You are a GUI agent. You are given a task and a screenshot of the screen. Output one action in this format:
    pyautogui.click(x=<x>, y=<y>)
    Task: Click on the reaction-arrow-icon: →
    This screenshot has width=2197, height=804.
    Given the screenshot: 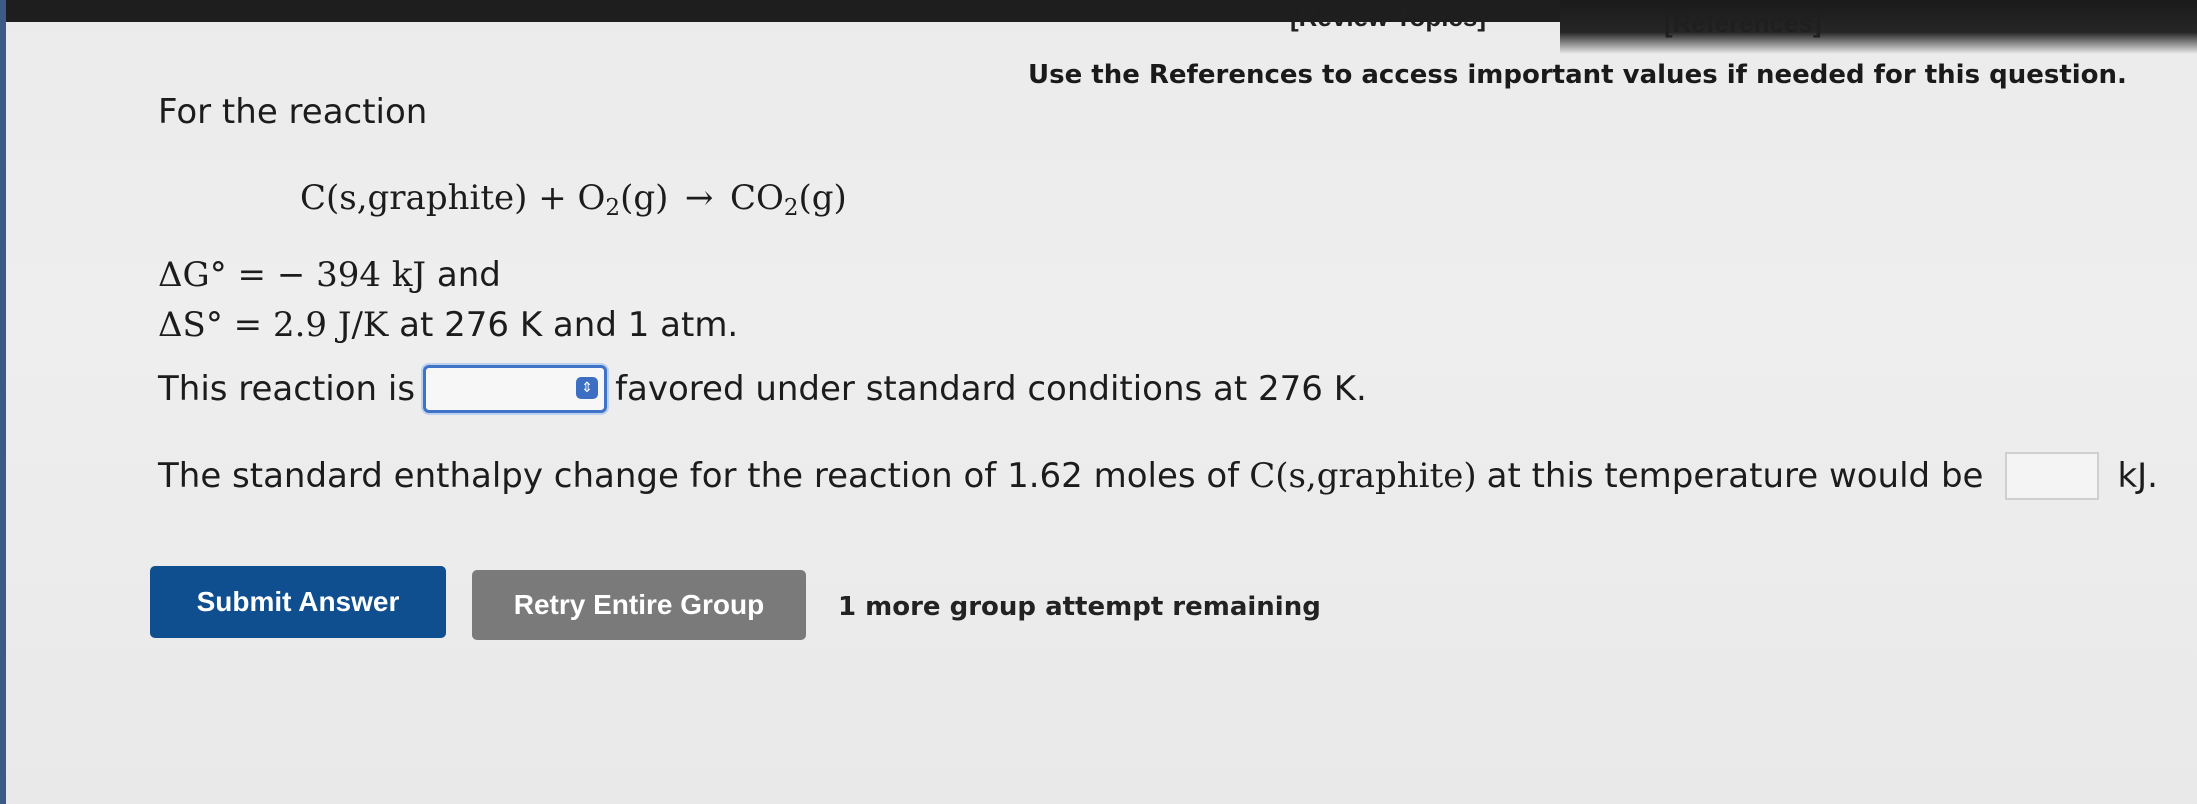 What is the action you would take?
    pyautogui.click(x=699, y=198)
    